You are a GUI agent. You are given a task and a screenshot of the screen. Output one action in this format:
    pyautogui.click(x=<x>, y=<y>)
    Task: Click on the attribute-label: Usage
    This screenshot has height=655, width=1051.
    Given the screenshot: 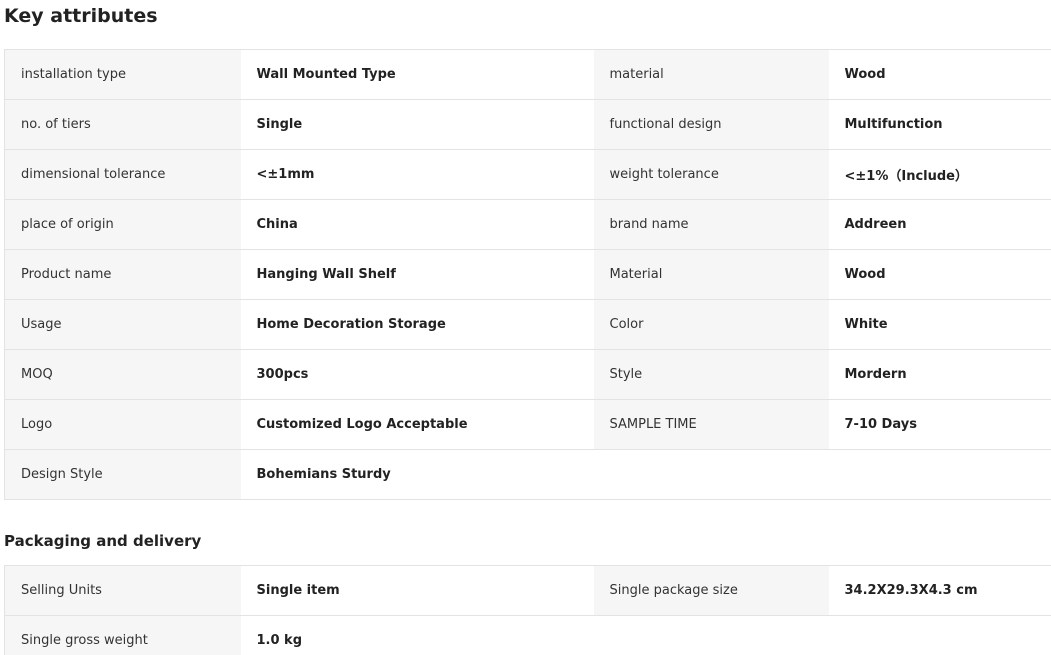 What is the action you would take?
    pyautogui.click(x=122, y=324)
    